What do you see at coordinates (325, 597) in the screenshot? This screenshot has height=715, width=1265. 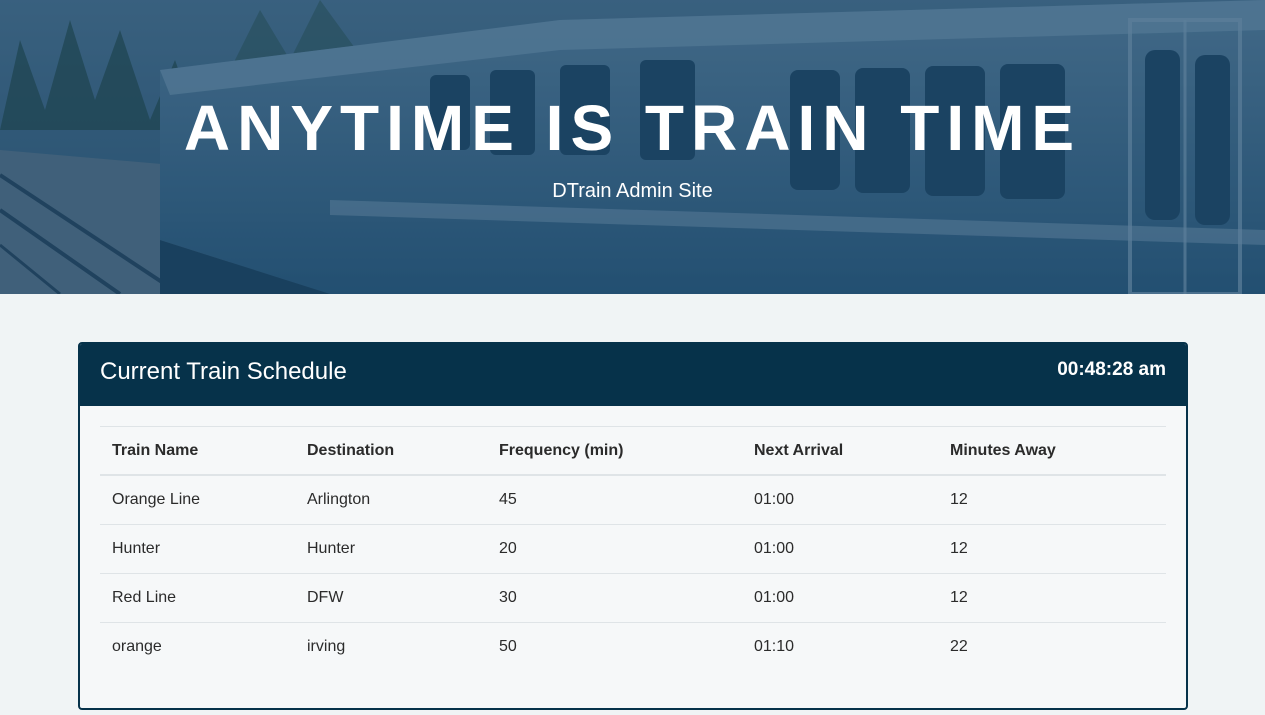 I see `cell-destination: DFW` at bounding box center [325, 597].